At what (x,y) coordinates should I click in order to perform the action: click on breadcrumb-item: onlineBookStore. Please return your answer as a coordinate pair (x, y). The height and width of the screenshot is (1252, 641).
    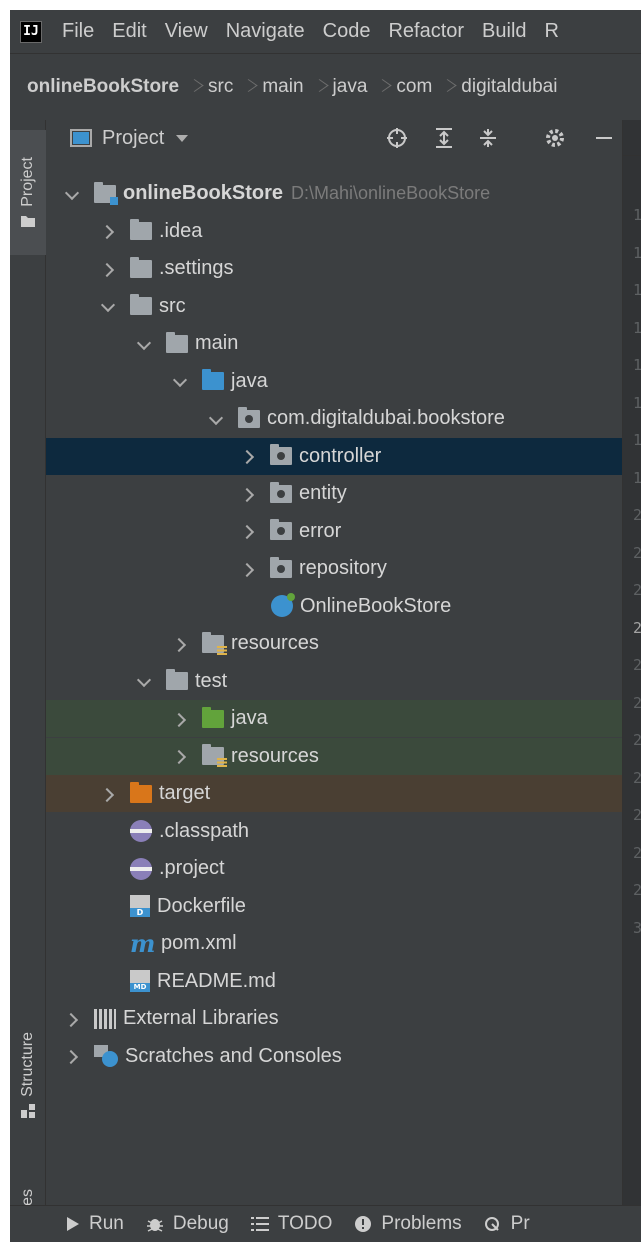
    Looking at the image, I should click on (103, 87).